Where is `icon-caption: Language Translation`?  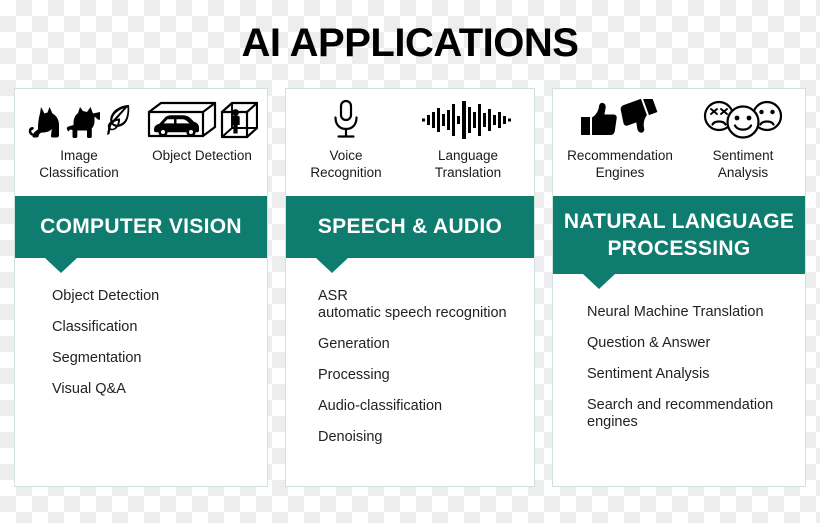 icon-caption: Language Translation is located at coordinates (468, 164).